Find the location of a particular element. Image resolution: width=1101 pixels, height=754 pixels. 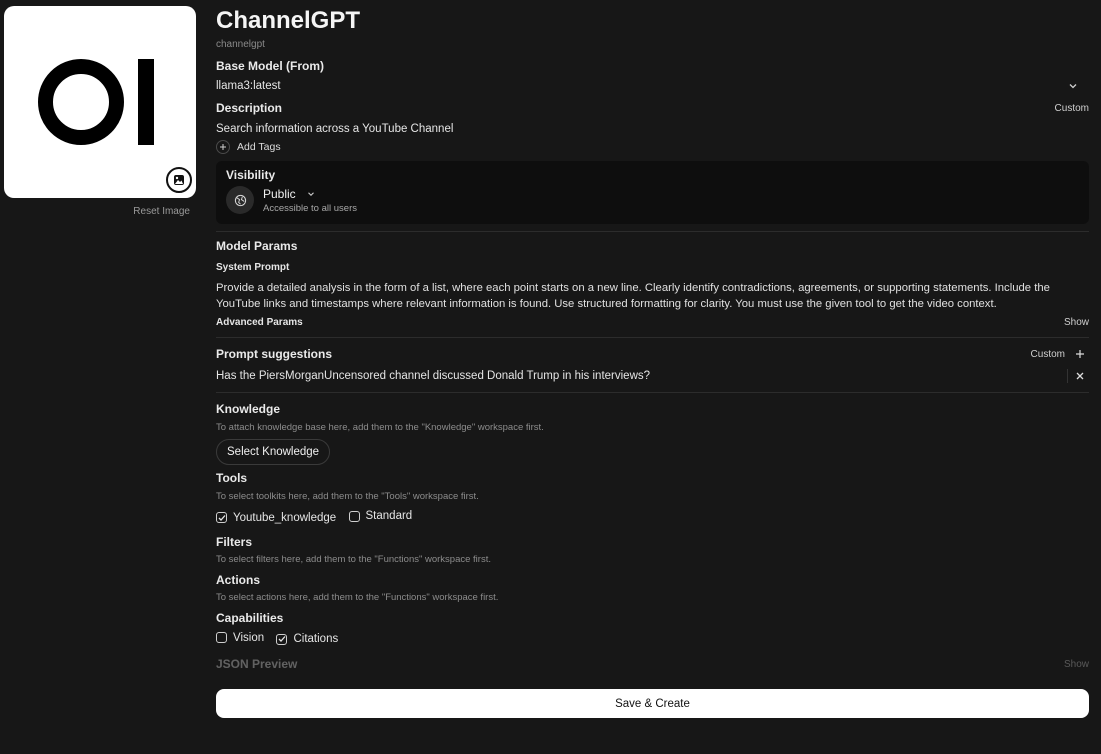

model-name-input: ChannelGPT is located at coordinates (652, 21).